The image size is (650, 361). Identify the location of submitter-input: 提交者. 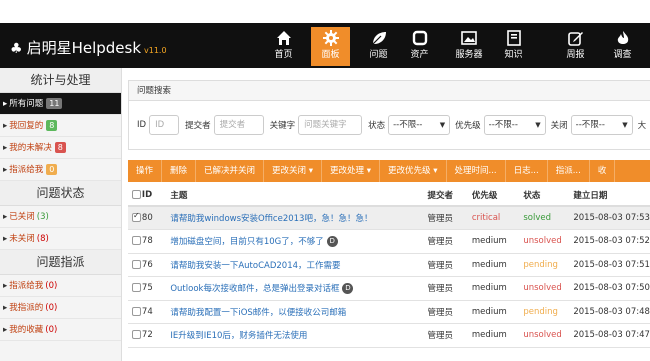
(238, 125).